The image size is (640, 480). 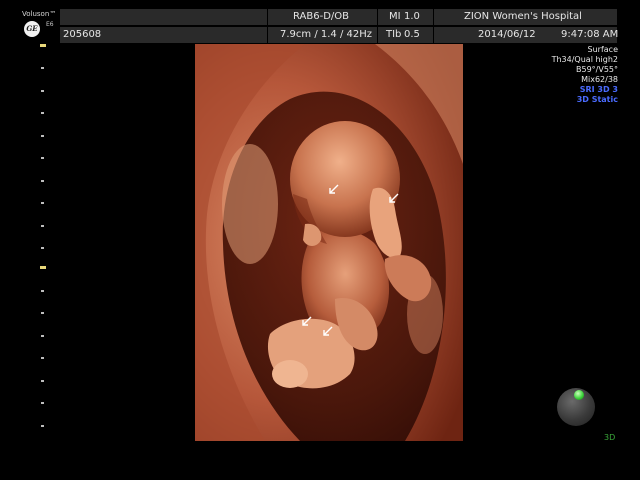 I want to click on tib-value: 0.5, so click(x=412, y=34).